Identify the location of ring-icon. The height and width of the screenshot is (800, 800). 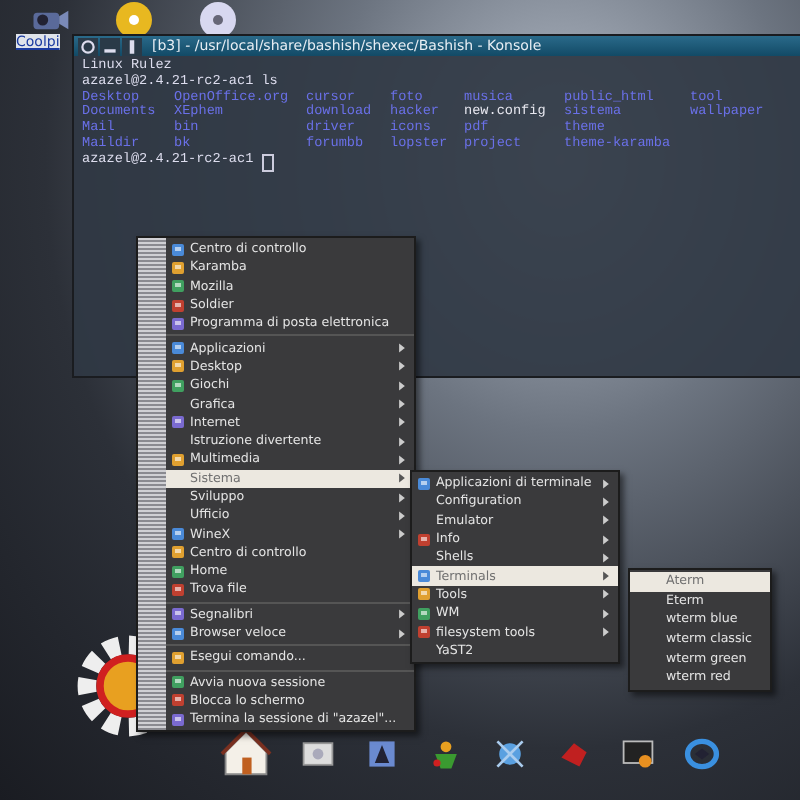
(702, 754).